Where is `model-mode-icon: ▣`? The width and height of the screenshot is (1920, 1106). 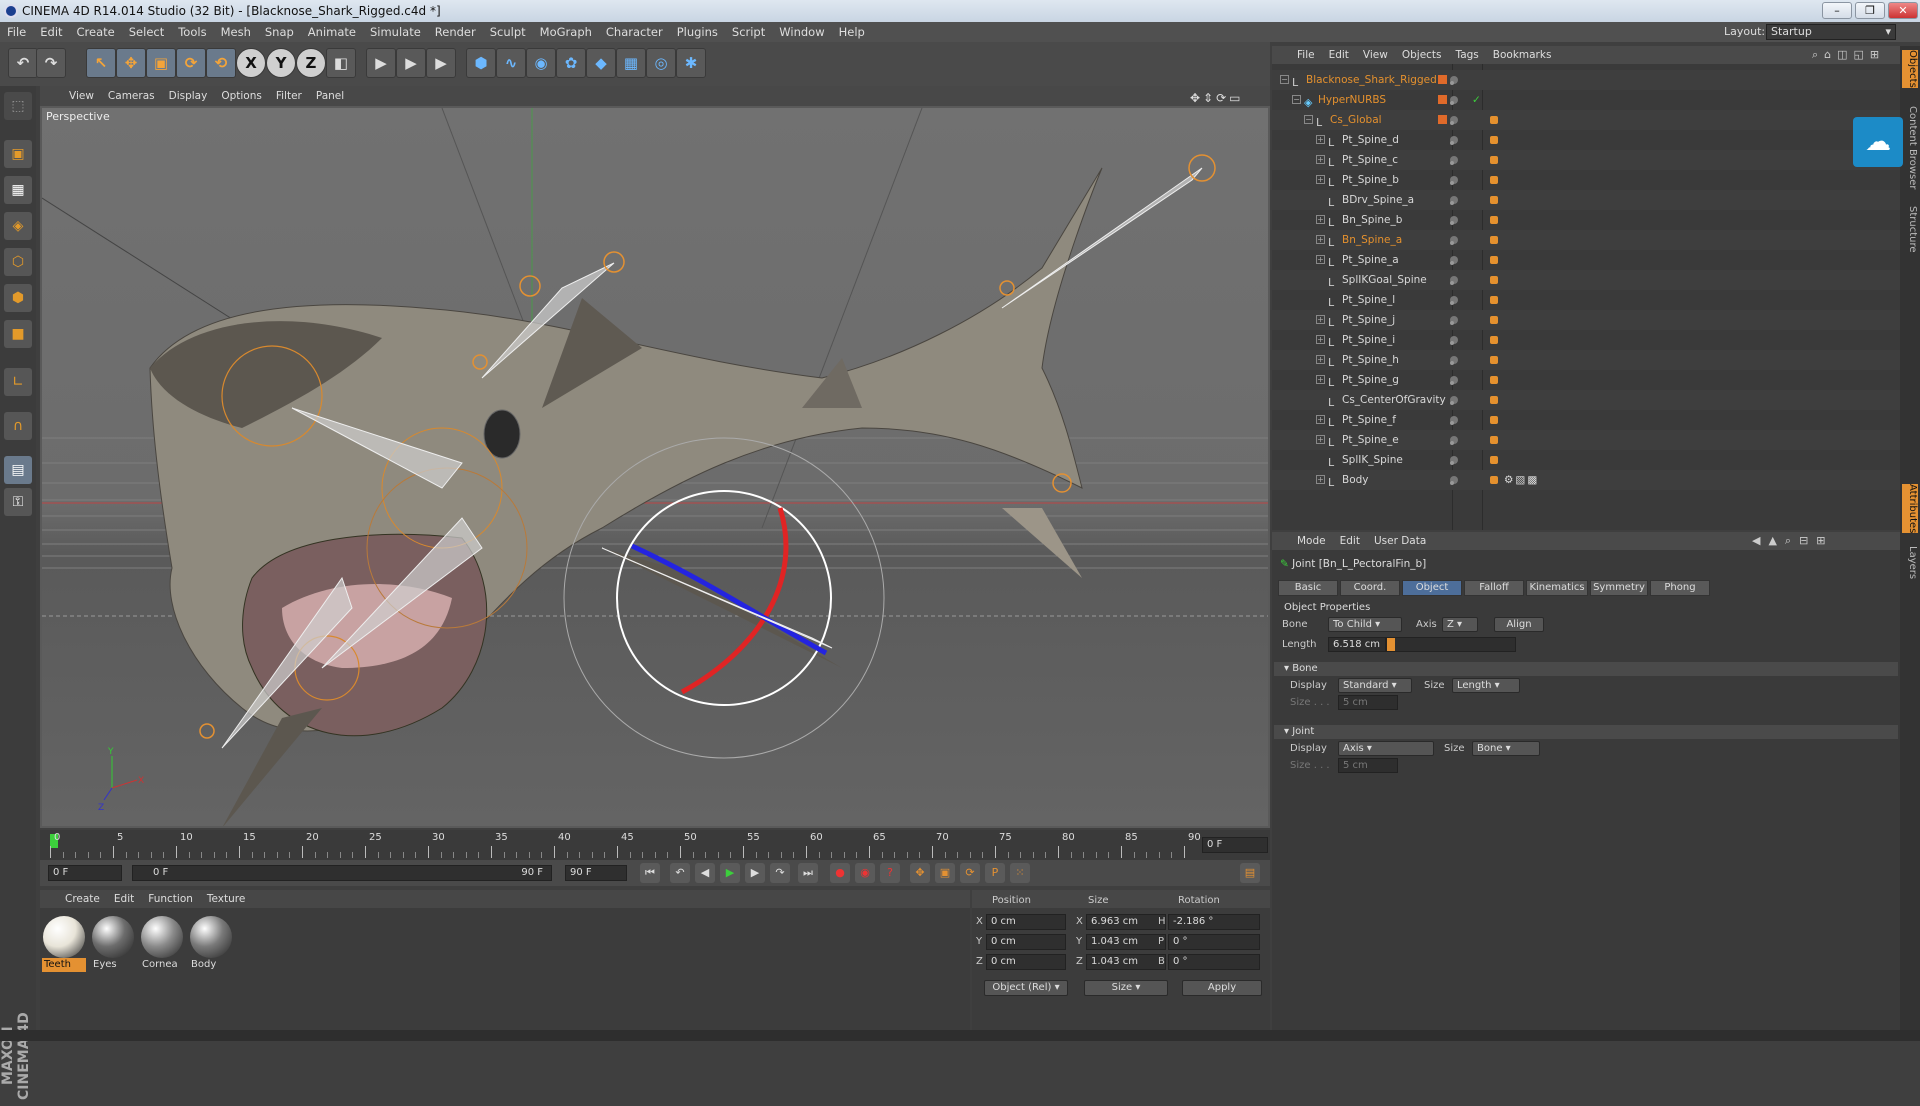 model-mode-icon: ▣ is located at coordinates (18, 154).